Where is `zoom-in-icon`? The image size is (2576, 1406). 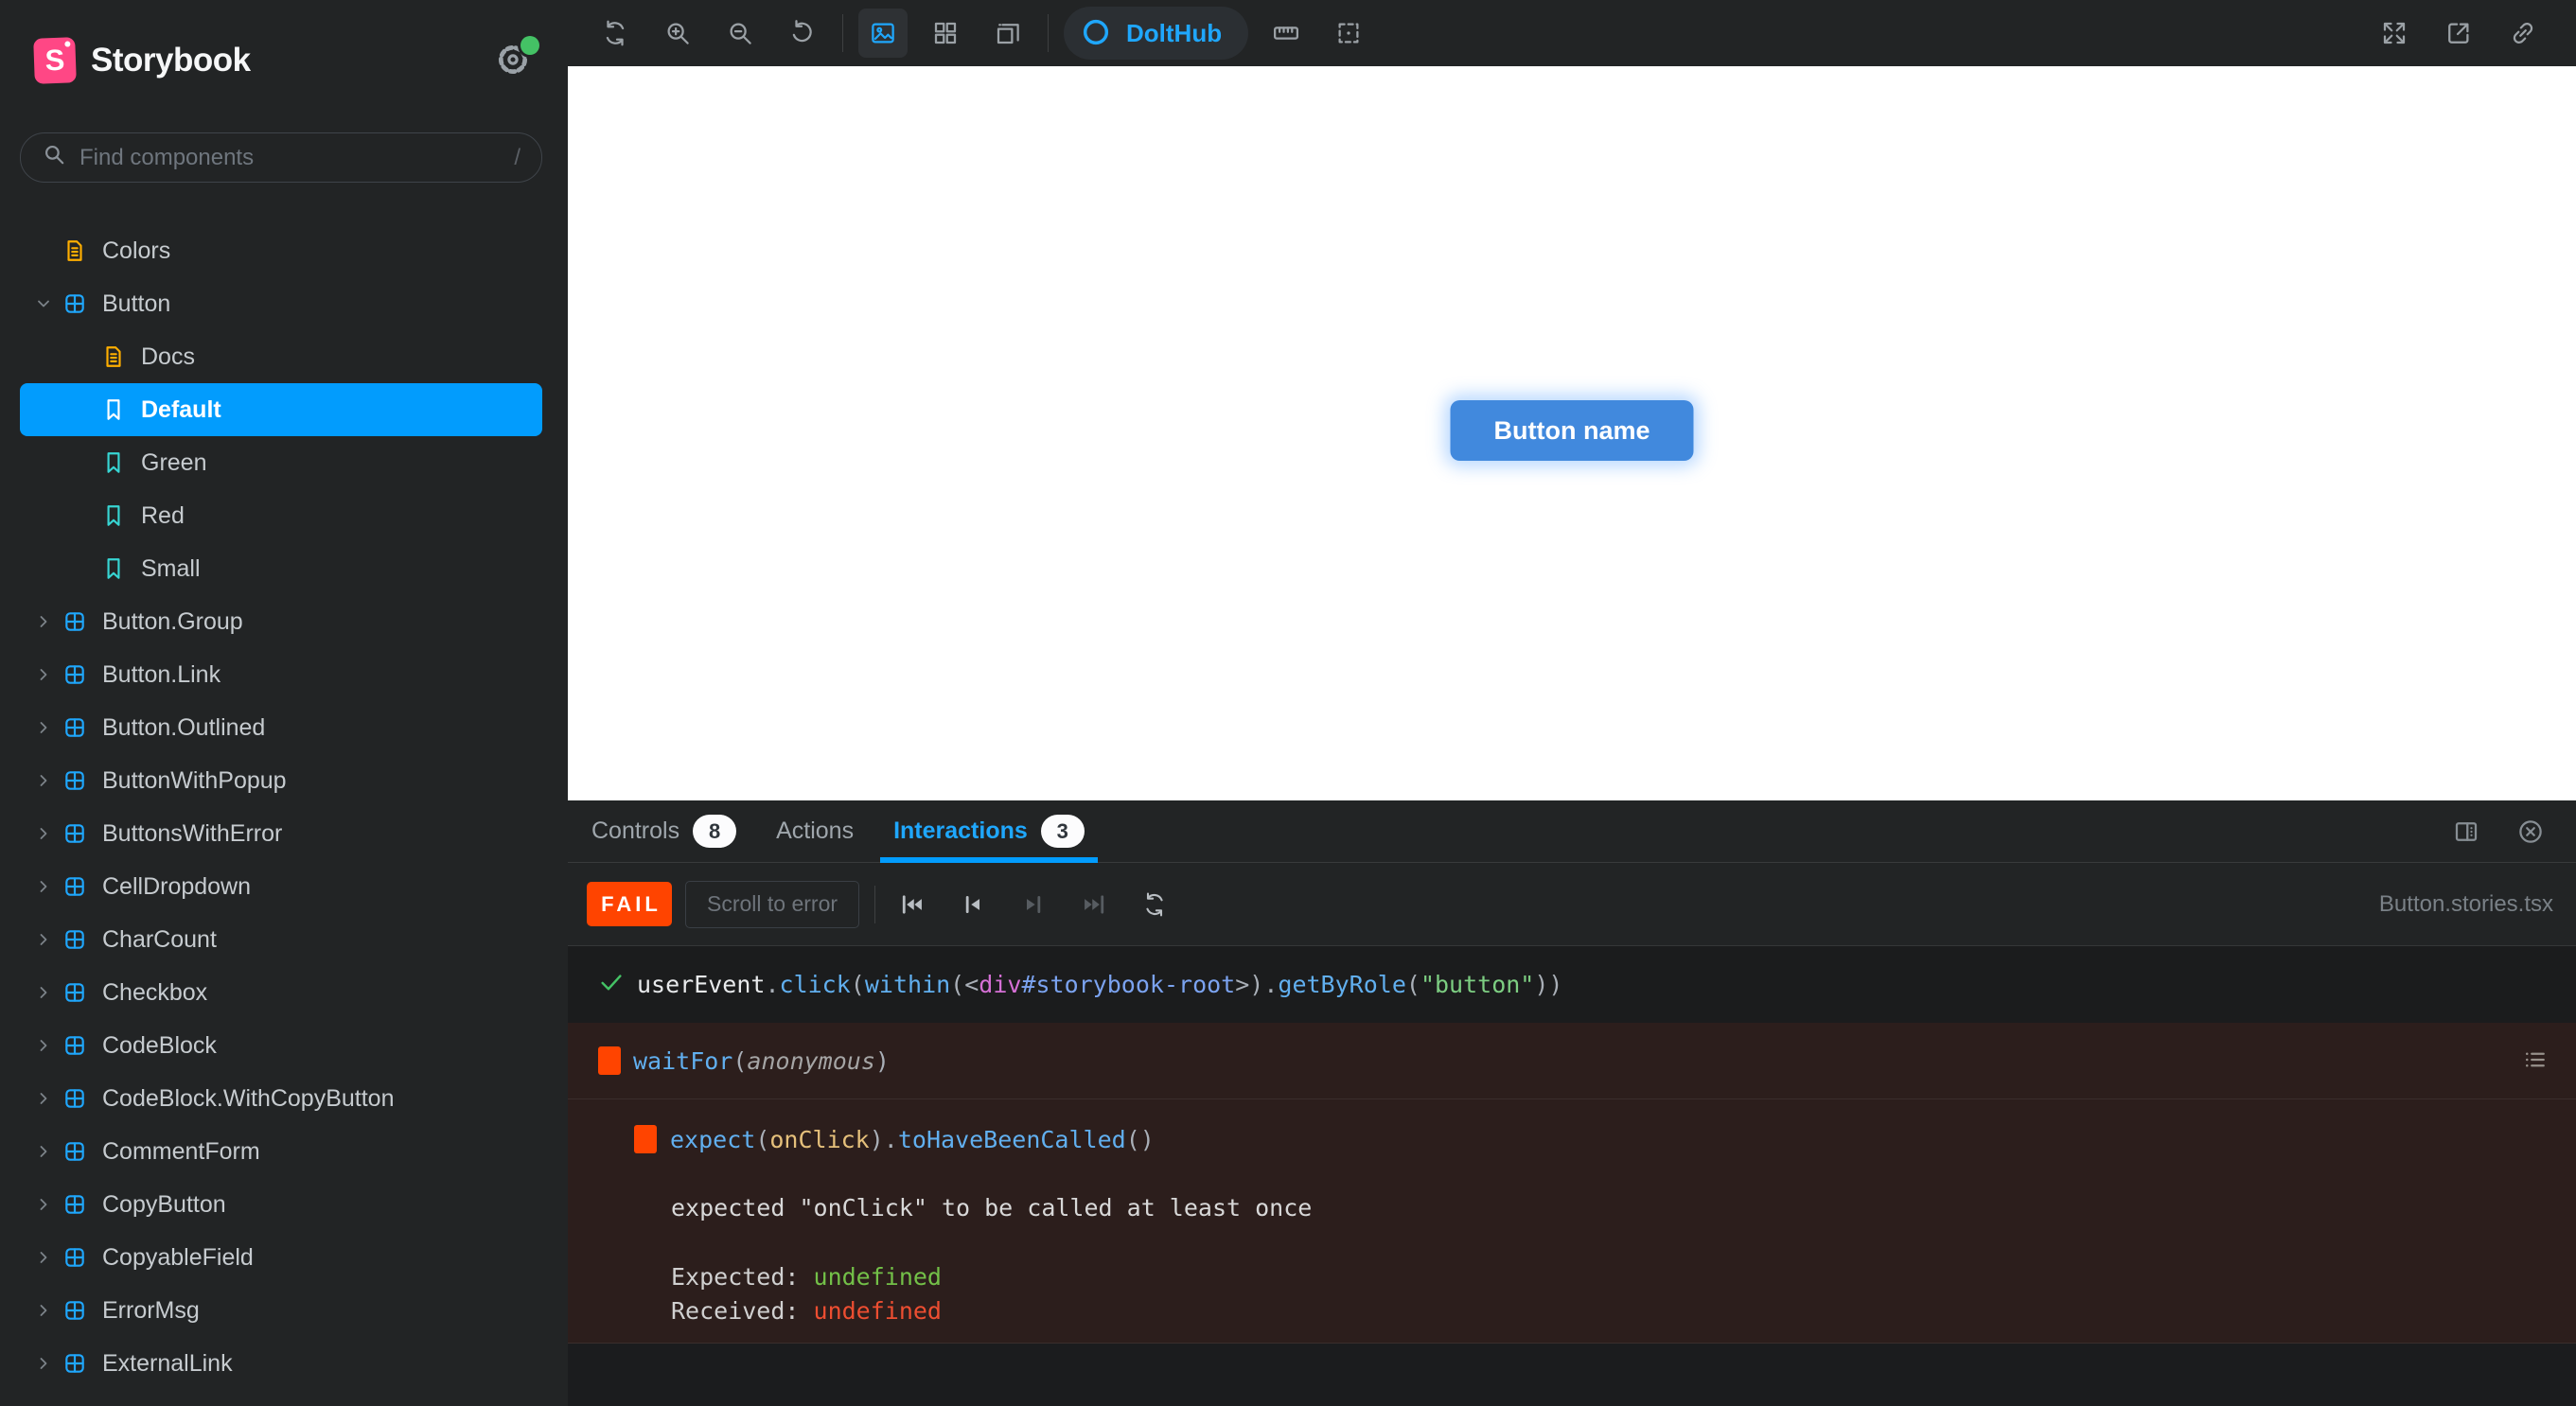
zoom-in-icon is located at coordinates (677, 33).